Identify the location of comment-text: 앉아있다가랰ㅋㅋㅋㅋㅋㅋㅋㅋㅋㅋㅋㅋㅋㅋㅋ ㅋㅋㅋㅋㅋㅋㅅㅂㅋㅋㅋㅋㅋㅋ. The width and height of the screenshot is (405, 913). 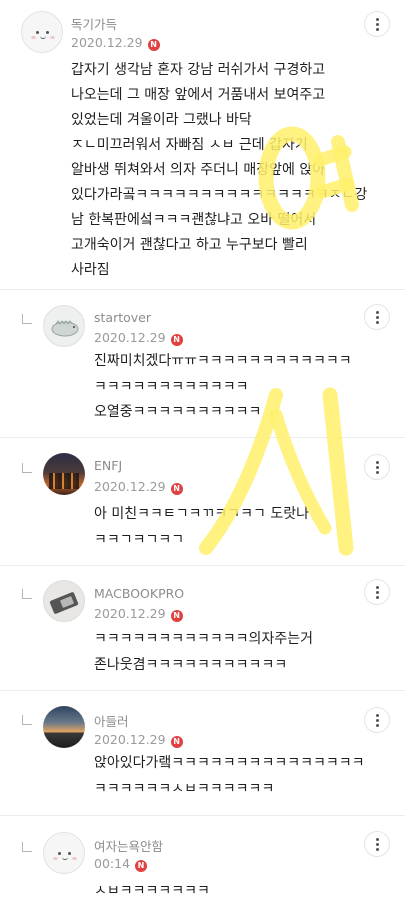
(229, 776).